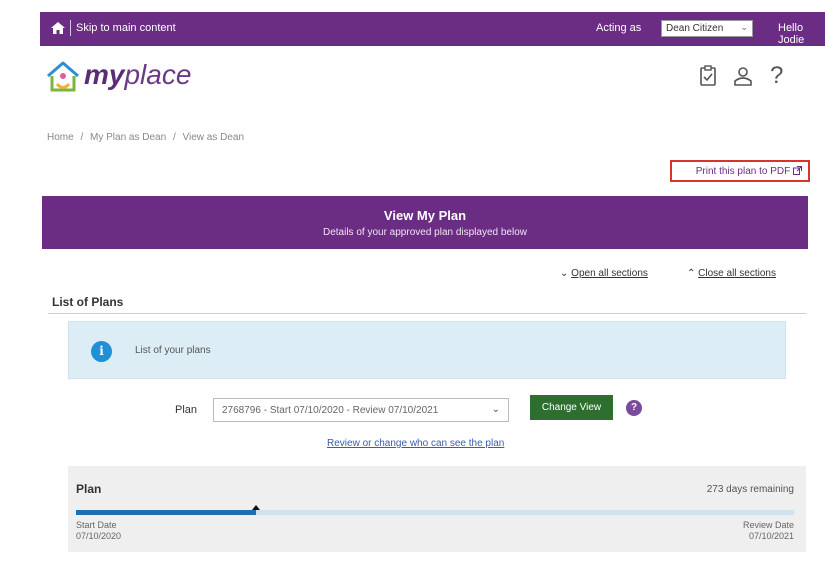 This screenshot has width=825, height=569. Describe the element at coordinates (99, 536) in the screenshot. I see `start-date-value: 07/10/2020` at that location.